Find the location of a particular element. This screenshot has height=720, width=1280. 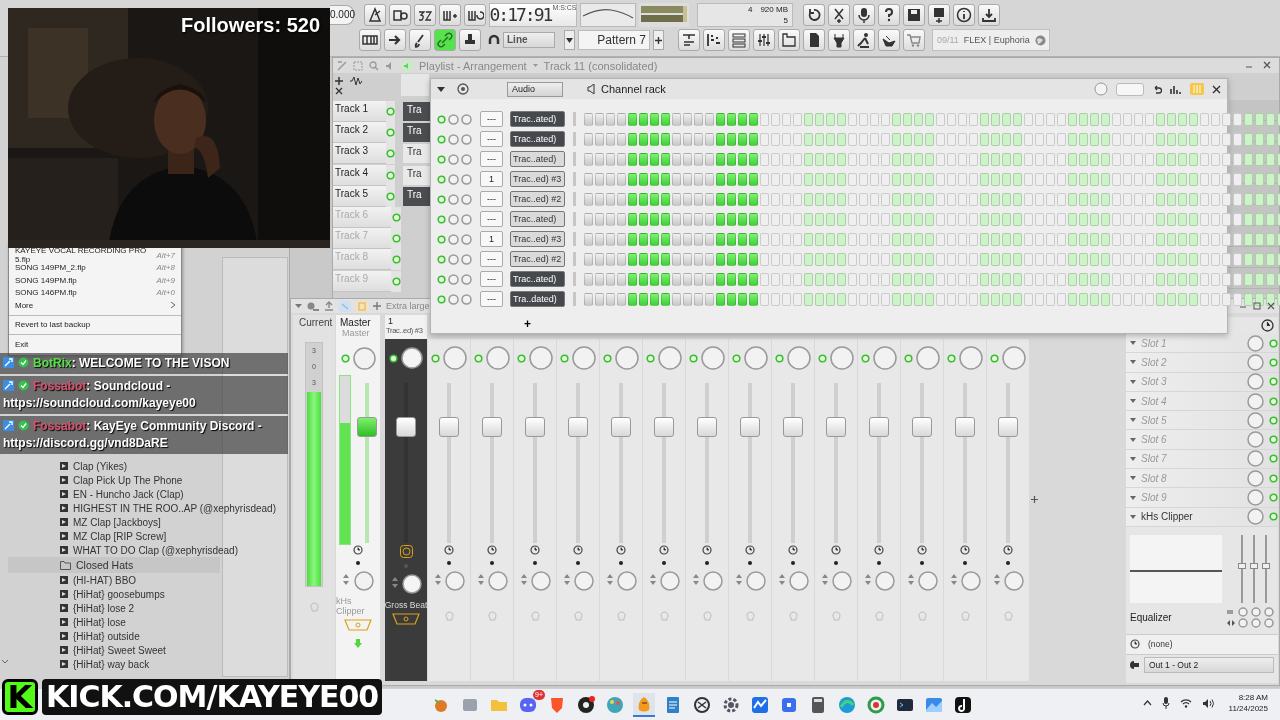

folder-row: Closed Hats is located at coordinates (114, 565).